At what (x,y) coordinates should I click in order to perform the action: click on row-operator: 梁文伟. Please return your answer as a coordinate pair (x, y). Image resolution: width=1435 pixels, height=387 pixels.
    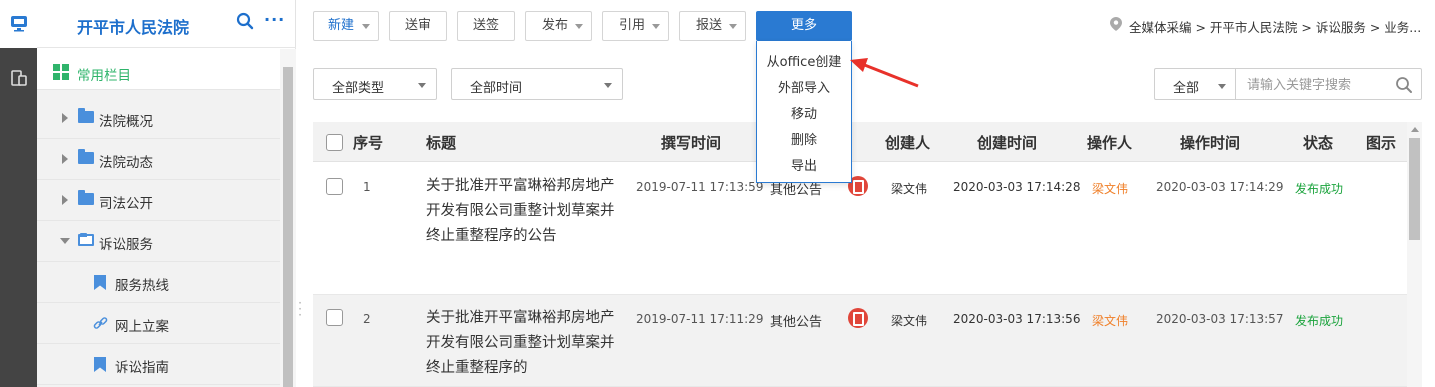
    Looking at the image, I should click on (1110, 189).